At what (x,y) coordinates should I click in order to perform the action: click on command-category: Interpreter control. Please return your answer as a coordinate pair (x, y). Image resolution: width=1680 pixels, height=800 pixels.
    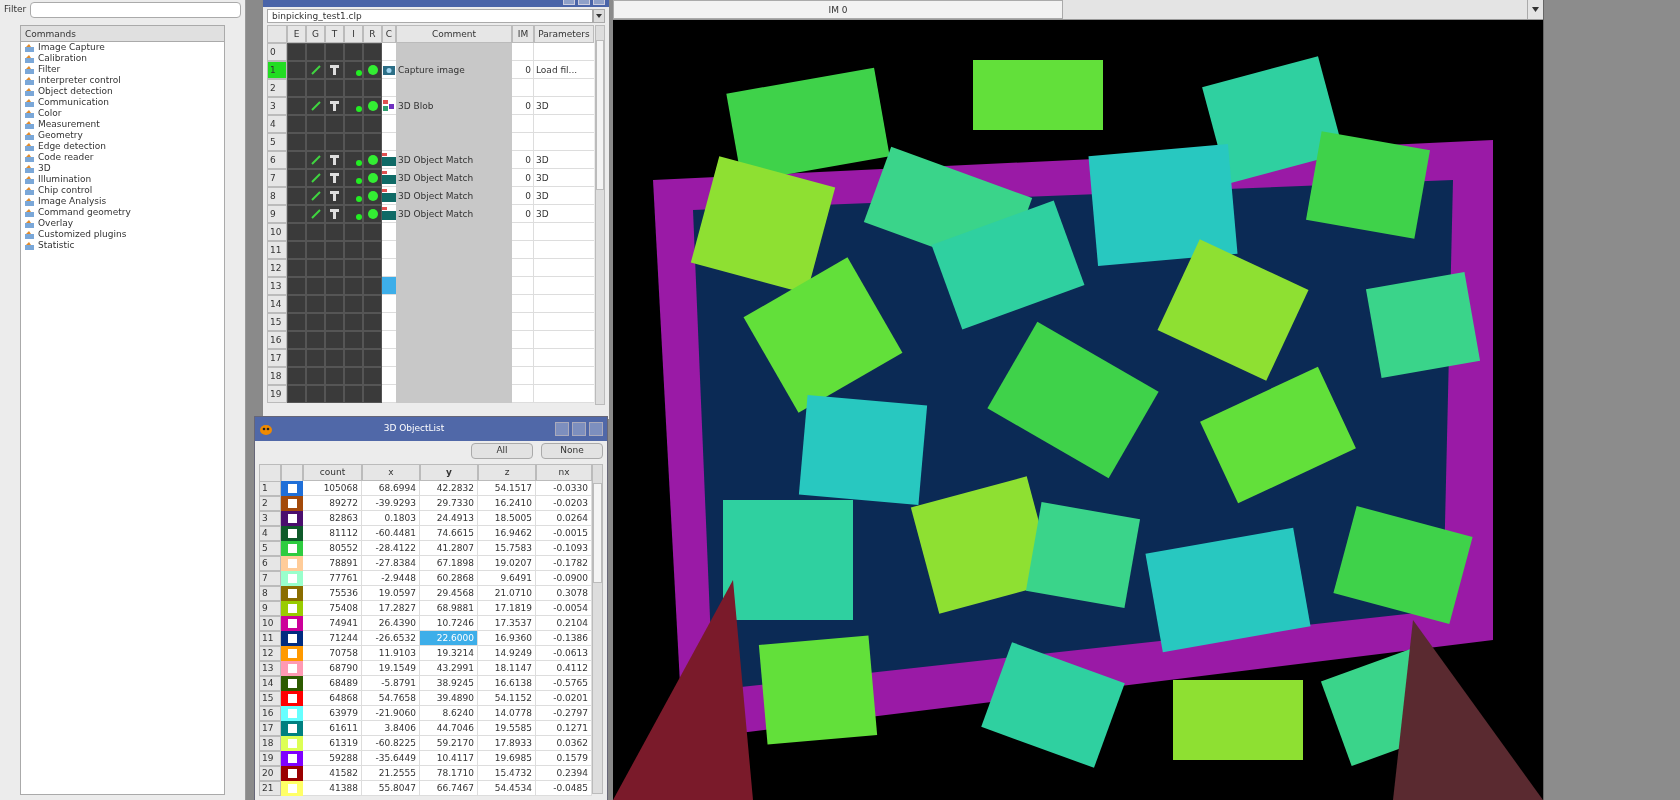
    Looking at the image, I should click on (79, 80).